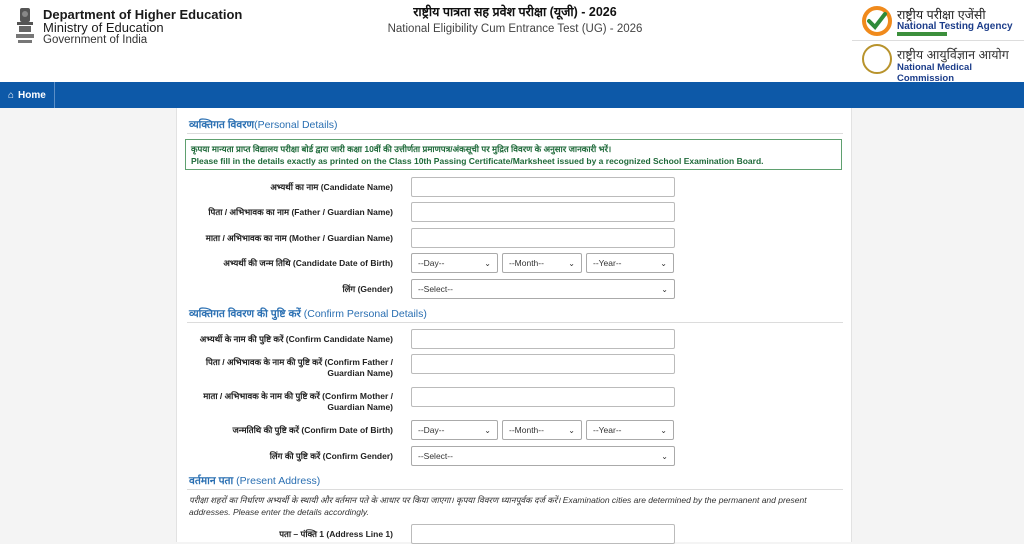 This screenshot has width=1024, height=544. I want to click on confirm-dob-month-select: --Month-- ⌄, so click(542, 430).